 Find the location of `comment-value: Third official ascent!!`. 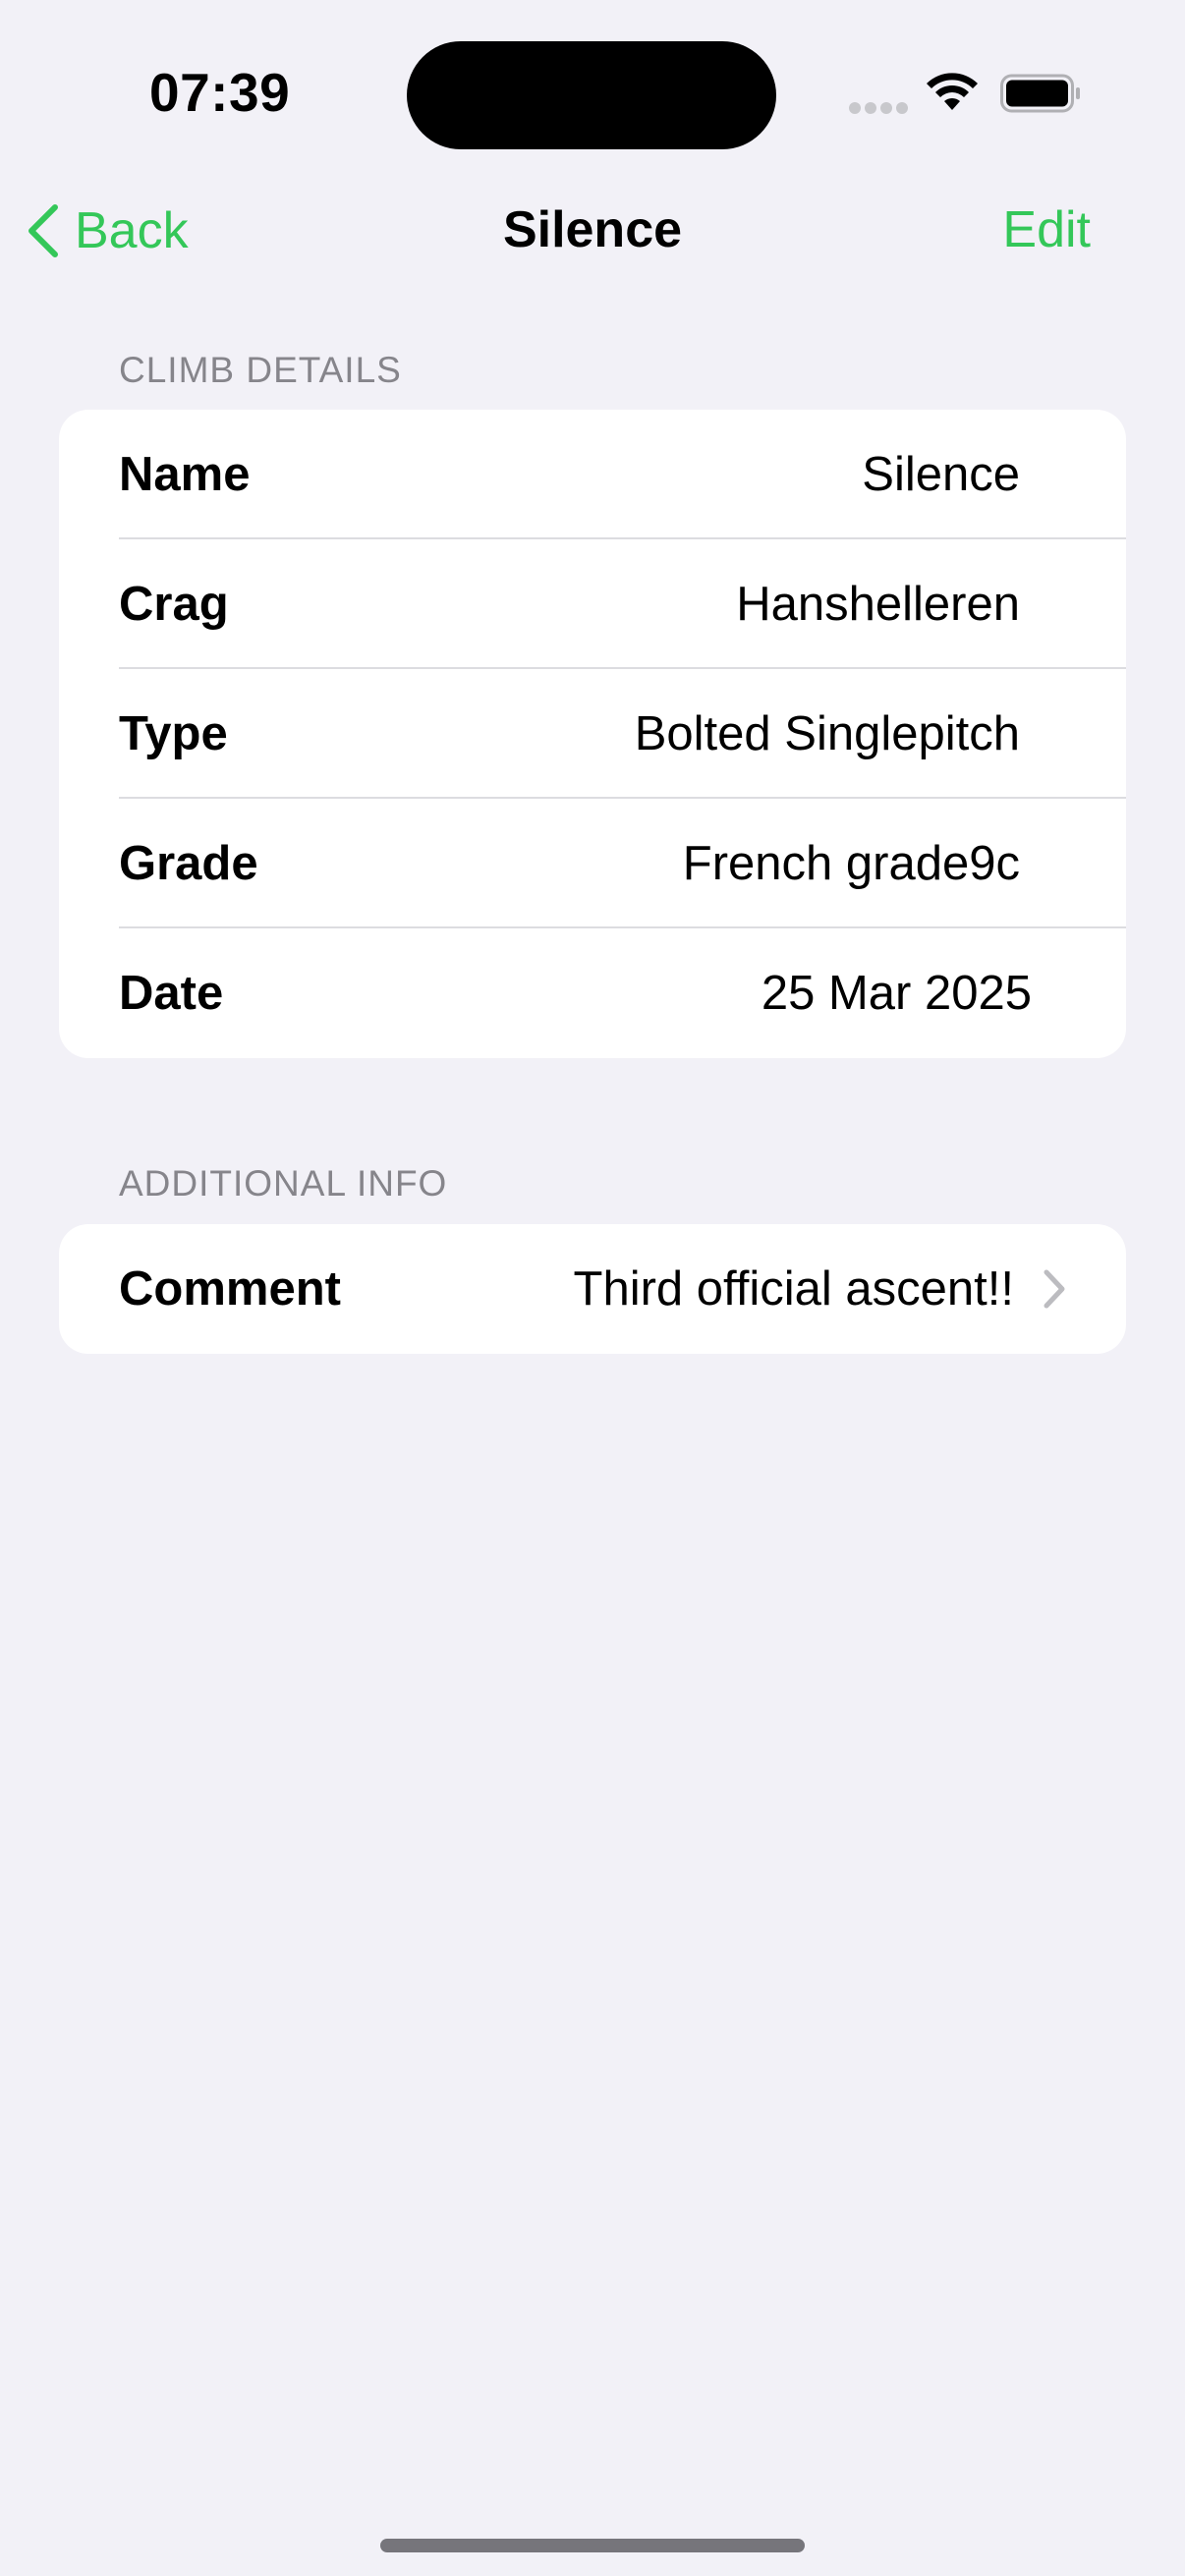

comment-value: Third official ascent!! is located at coordinates (794, 1289).